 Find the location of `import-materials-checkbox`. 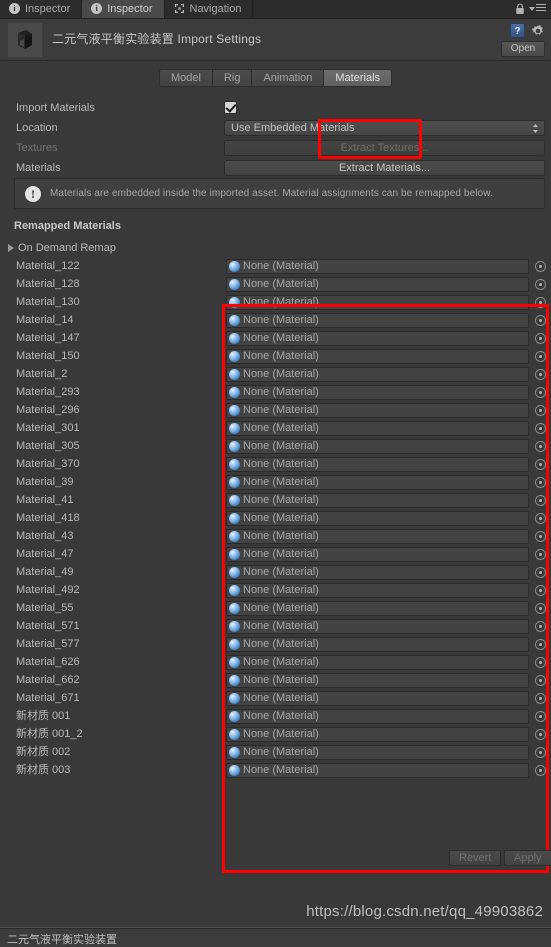

import-materials-checkbox is located at coordinates (230, 107).